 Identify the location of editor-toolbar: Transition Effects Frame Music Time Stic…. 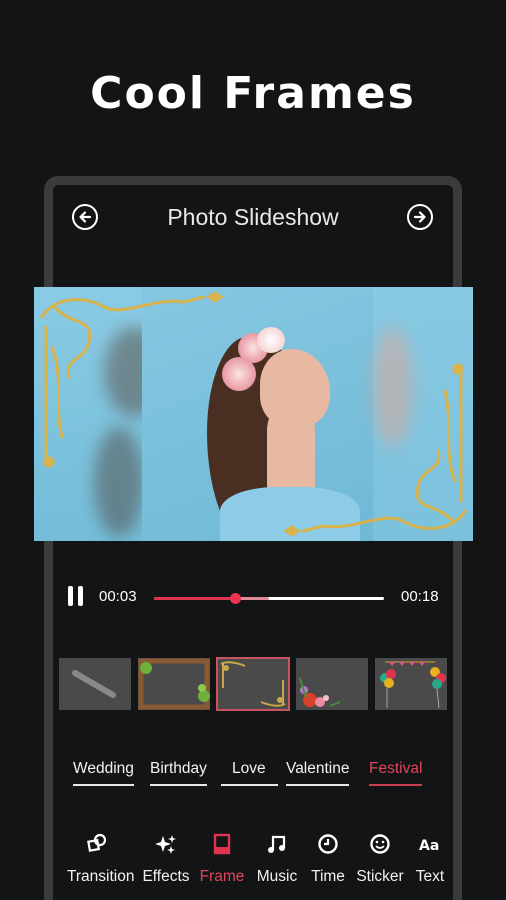
(253, 860).